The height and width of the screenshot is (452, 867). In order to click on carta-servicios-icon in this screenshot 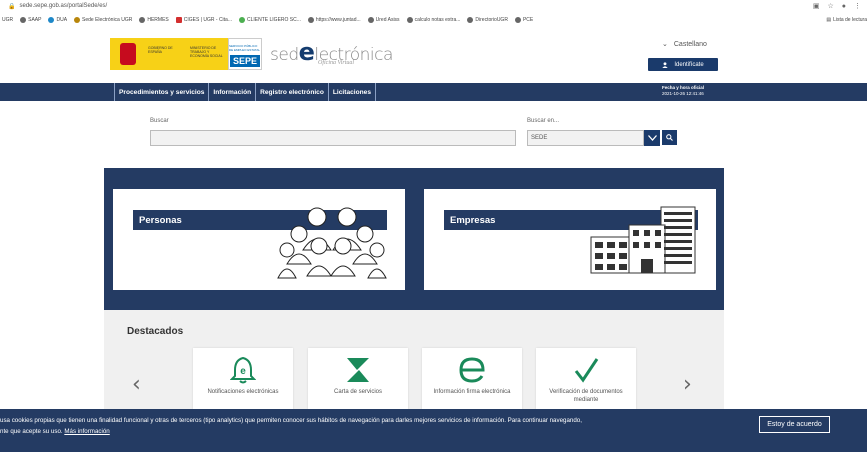, I will do `click(358, 370)`.